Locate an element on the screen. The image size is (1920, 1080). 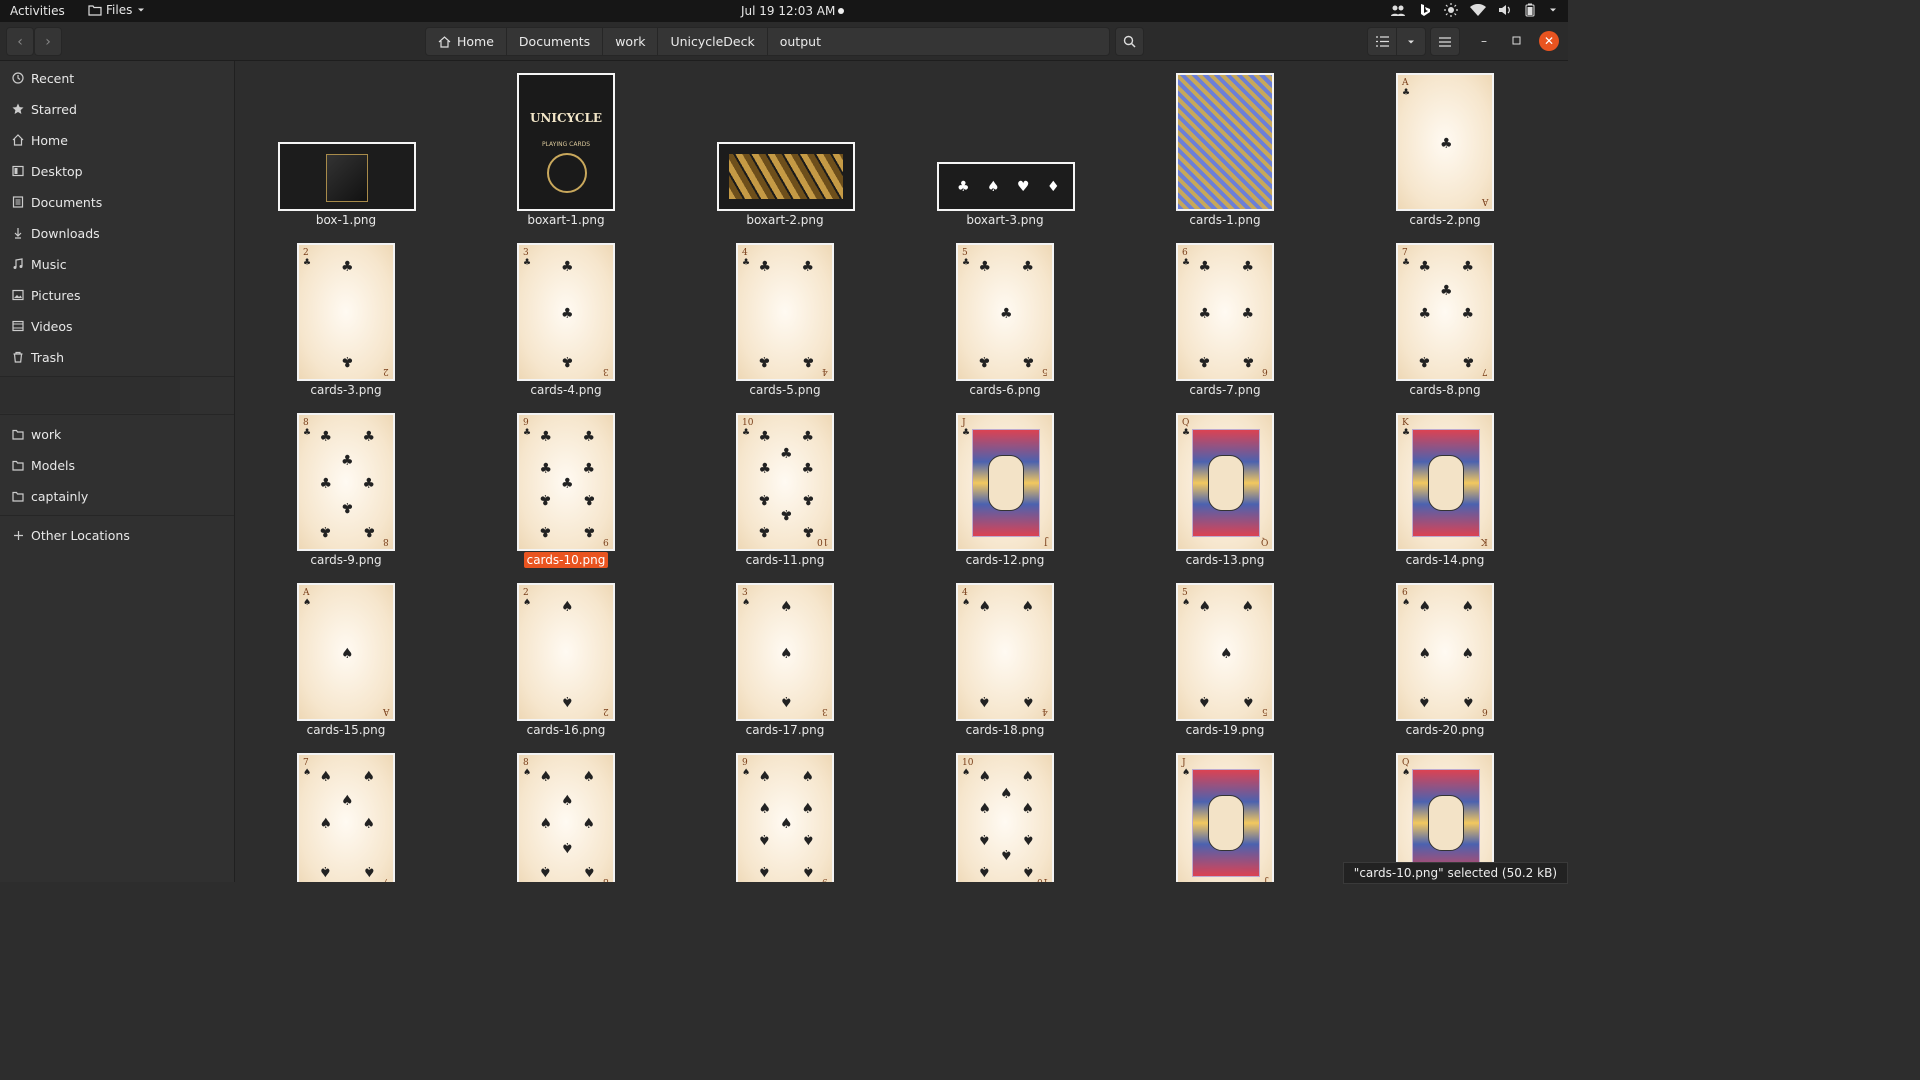
file-name-text: cards-15.png is located at coordinates (346, 730).